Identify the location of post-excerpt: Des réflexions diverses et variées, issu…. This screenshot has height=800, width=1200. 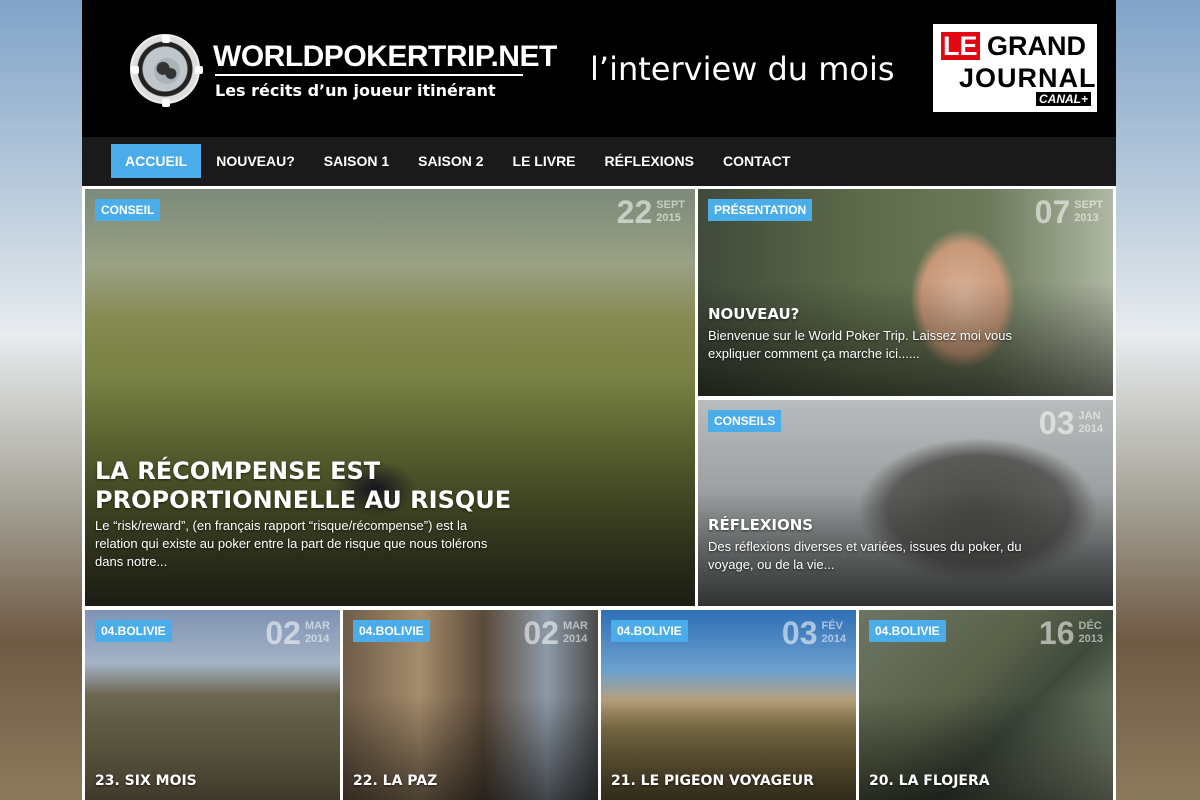
(865, 555).